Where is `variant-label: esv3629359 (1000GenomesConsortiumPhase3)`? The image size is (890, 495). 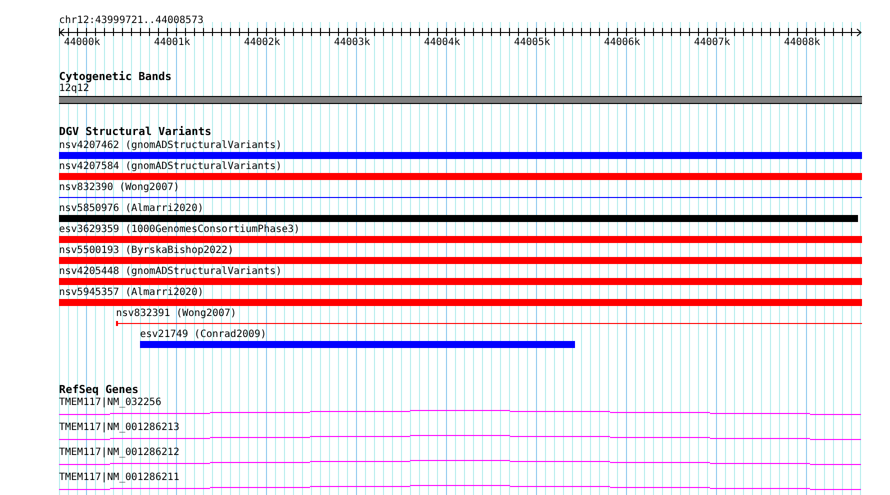
variant-label: esv3629359 (1000GenomesConsortiumPhase3) is located at coordinates (179, 229).